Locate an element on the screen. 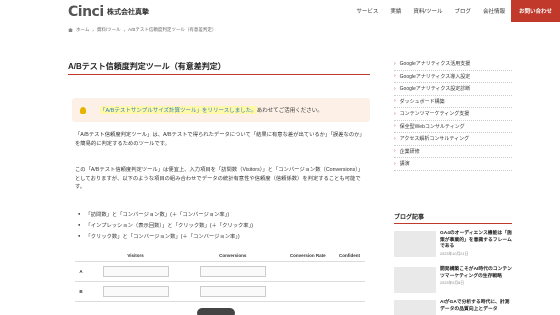 Image resolution: width=560 pixels, height=315 pixels. list-item: 「インプレッション（表示回数）」と「クリック数」(＋「クリック率」) is located at coordinates (165, 225).